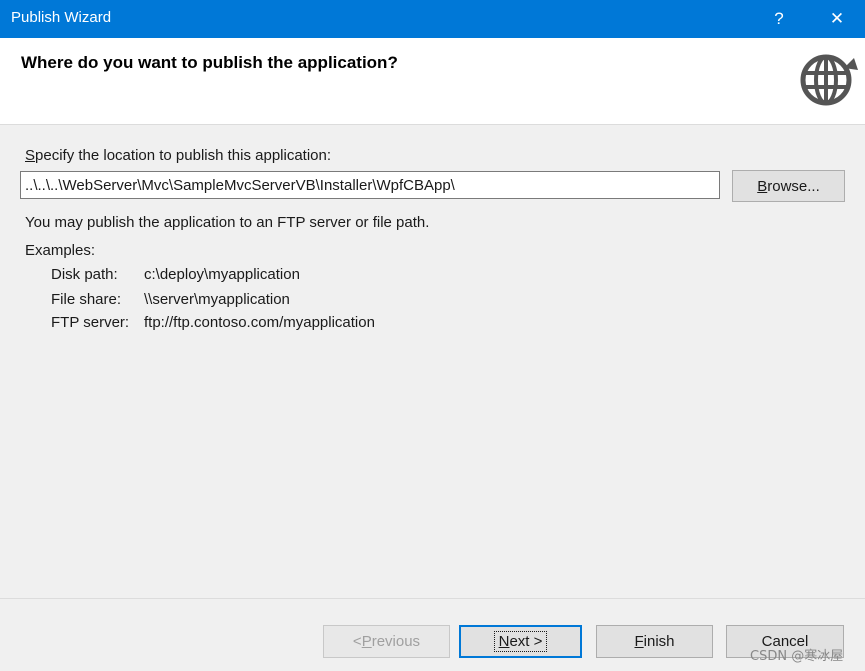  Describe the element at coordinates (370, 185) in the screenshot. I see `publish-location-input` at that location.